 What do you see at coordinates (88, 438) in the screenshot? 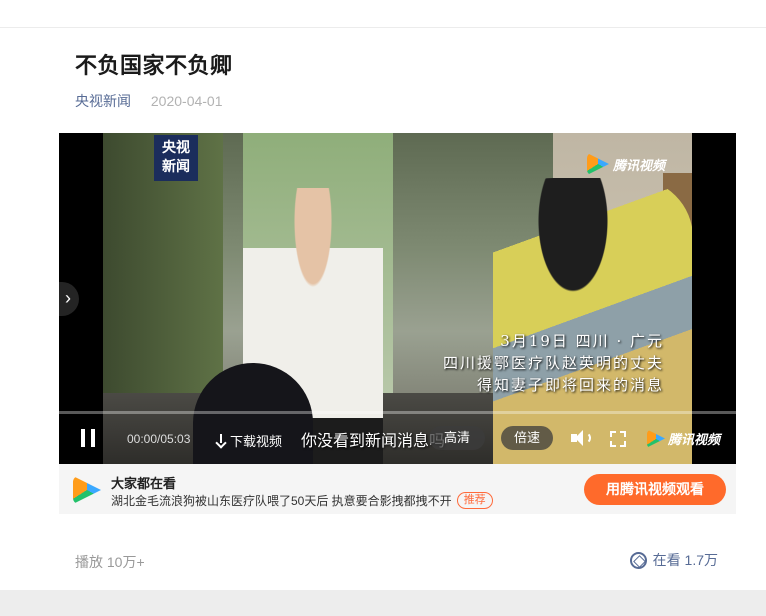
I see `pause-icon` at bounding box center [88, 438].